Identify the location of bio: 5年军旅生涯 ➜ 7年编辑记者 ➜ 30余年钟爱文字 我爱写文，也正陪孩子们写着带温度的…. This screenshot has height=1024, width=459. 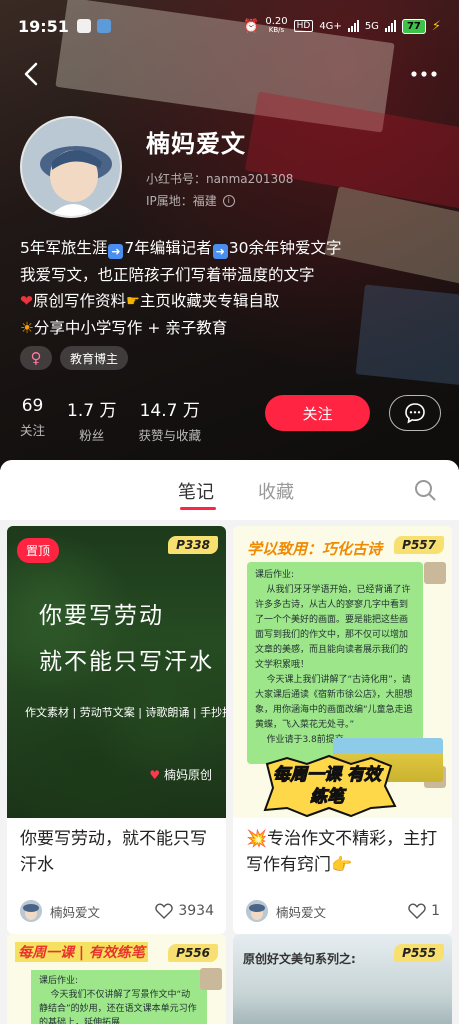
(180, 288).